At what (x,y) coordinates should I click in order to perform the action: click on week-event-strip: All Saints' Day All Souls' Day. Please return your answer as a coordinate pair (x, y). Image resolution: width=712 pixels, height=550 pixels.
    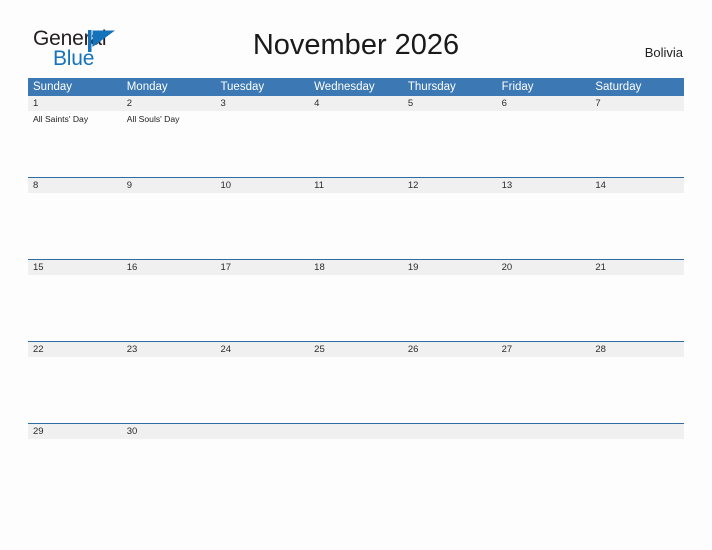
    Looking at the image, I should click on (356, 144).